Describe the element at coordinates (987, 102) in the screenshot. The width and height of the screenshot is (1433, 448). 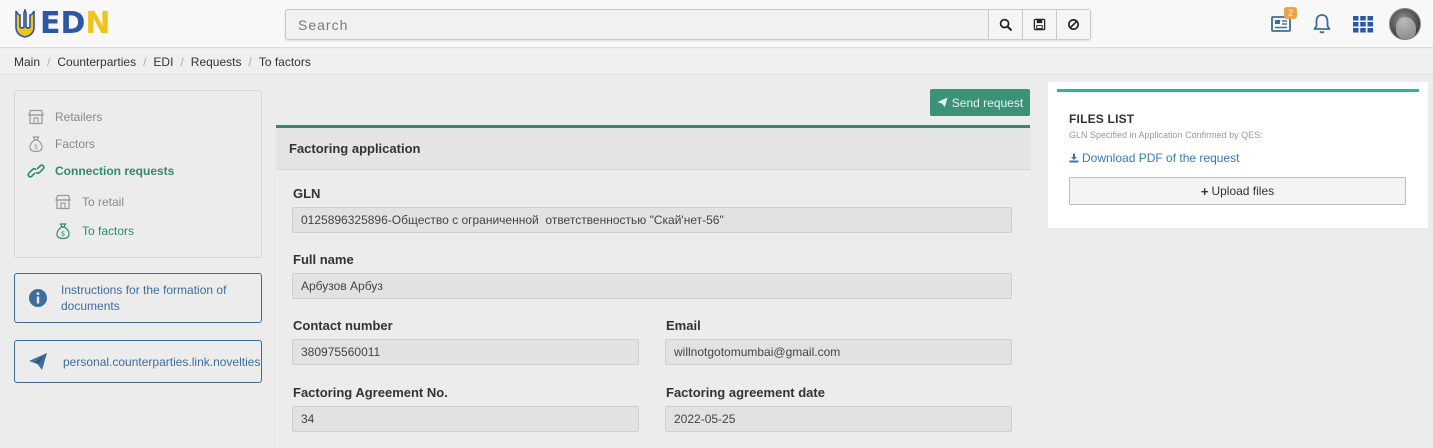
I see `send-request-label: Send request` at that location.